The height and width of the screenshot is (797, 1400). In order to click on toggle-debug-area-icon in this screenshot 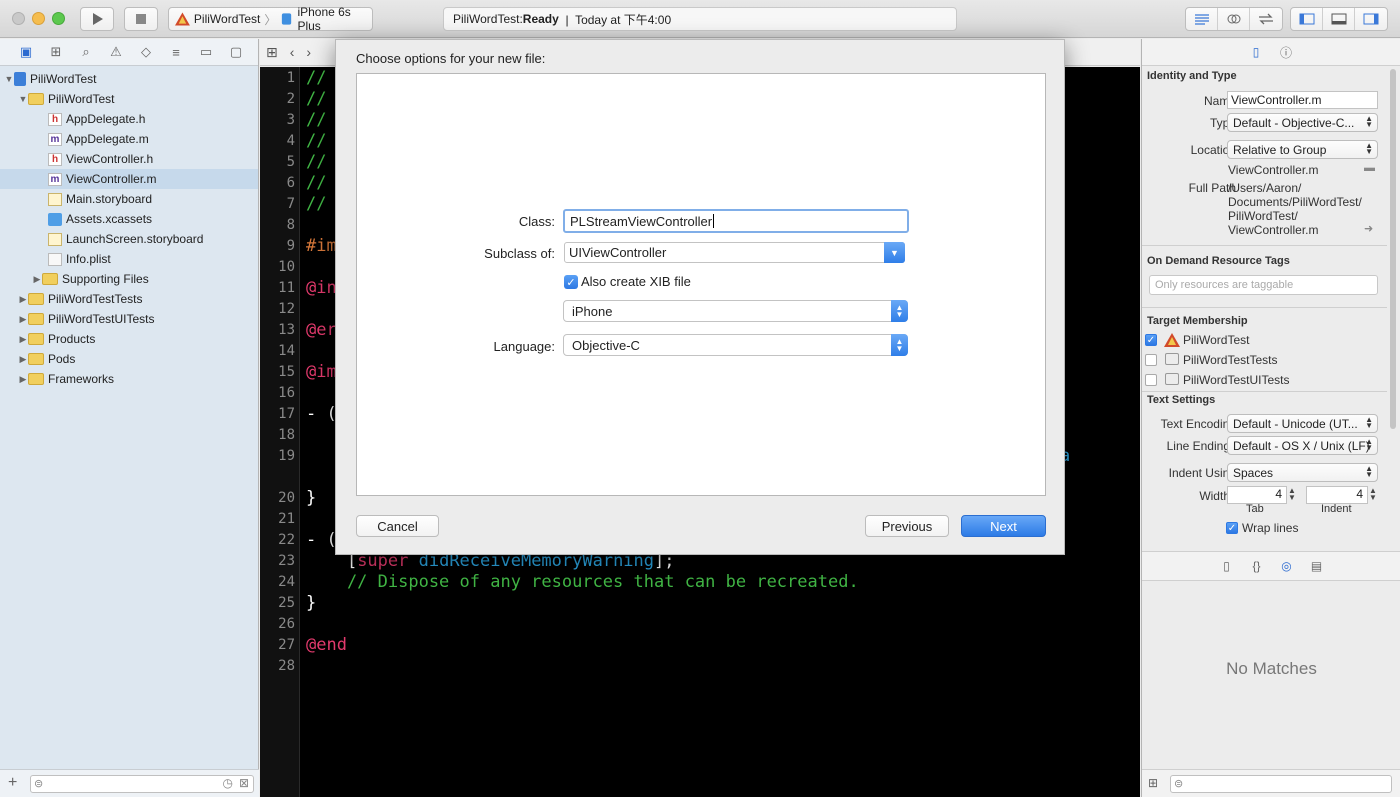, I will do `click(1339, 19)`.